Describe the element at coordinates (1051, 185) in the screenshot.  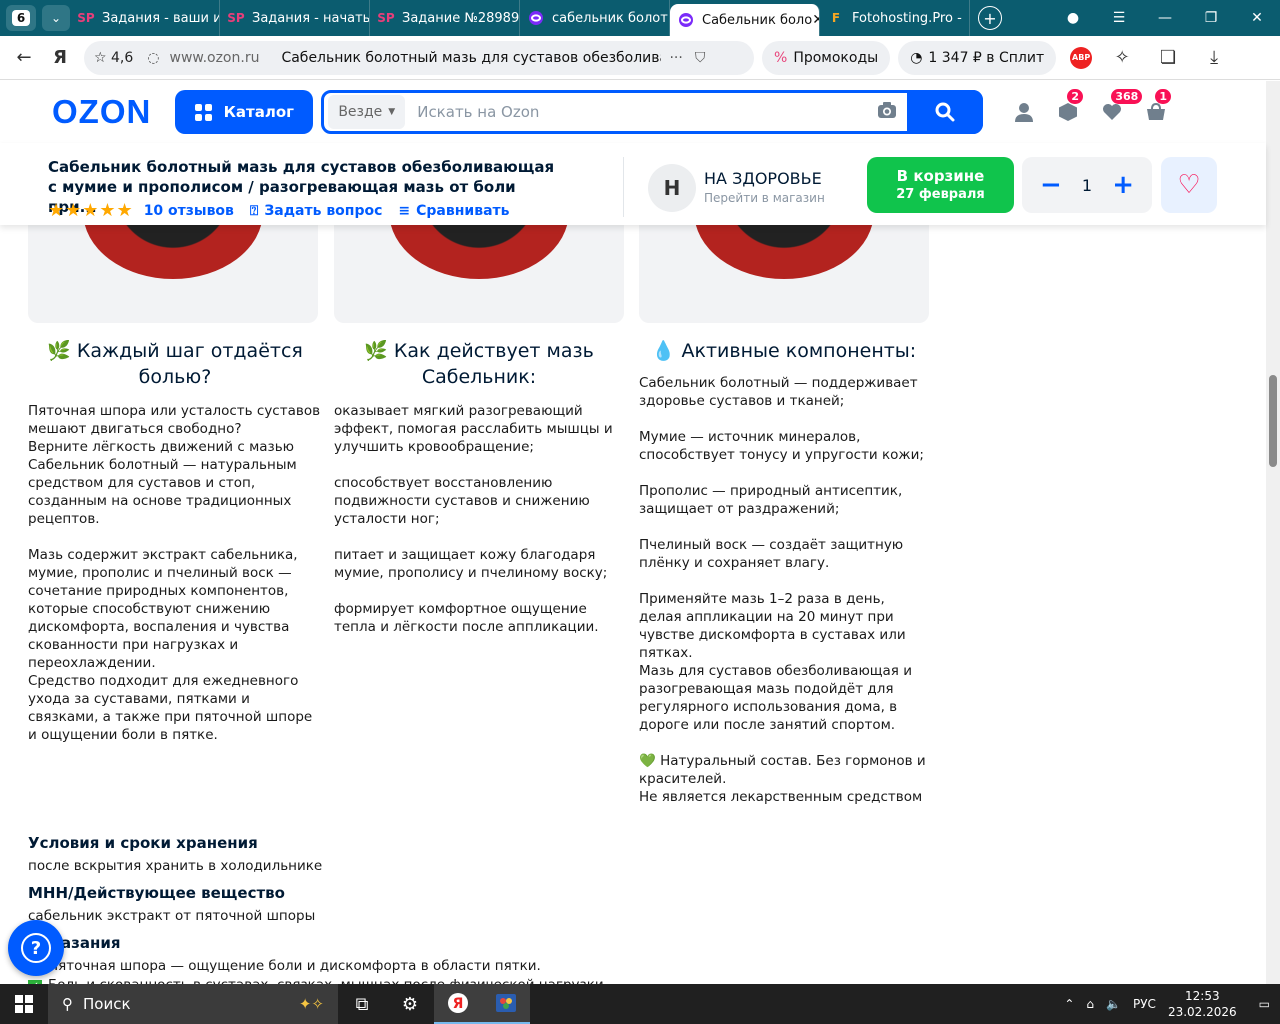
I see `minus-button: −` at that location.